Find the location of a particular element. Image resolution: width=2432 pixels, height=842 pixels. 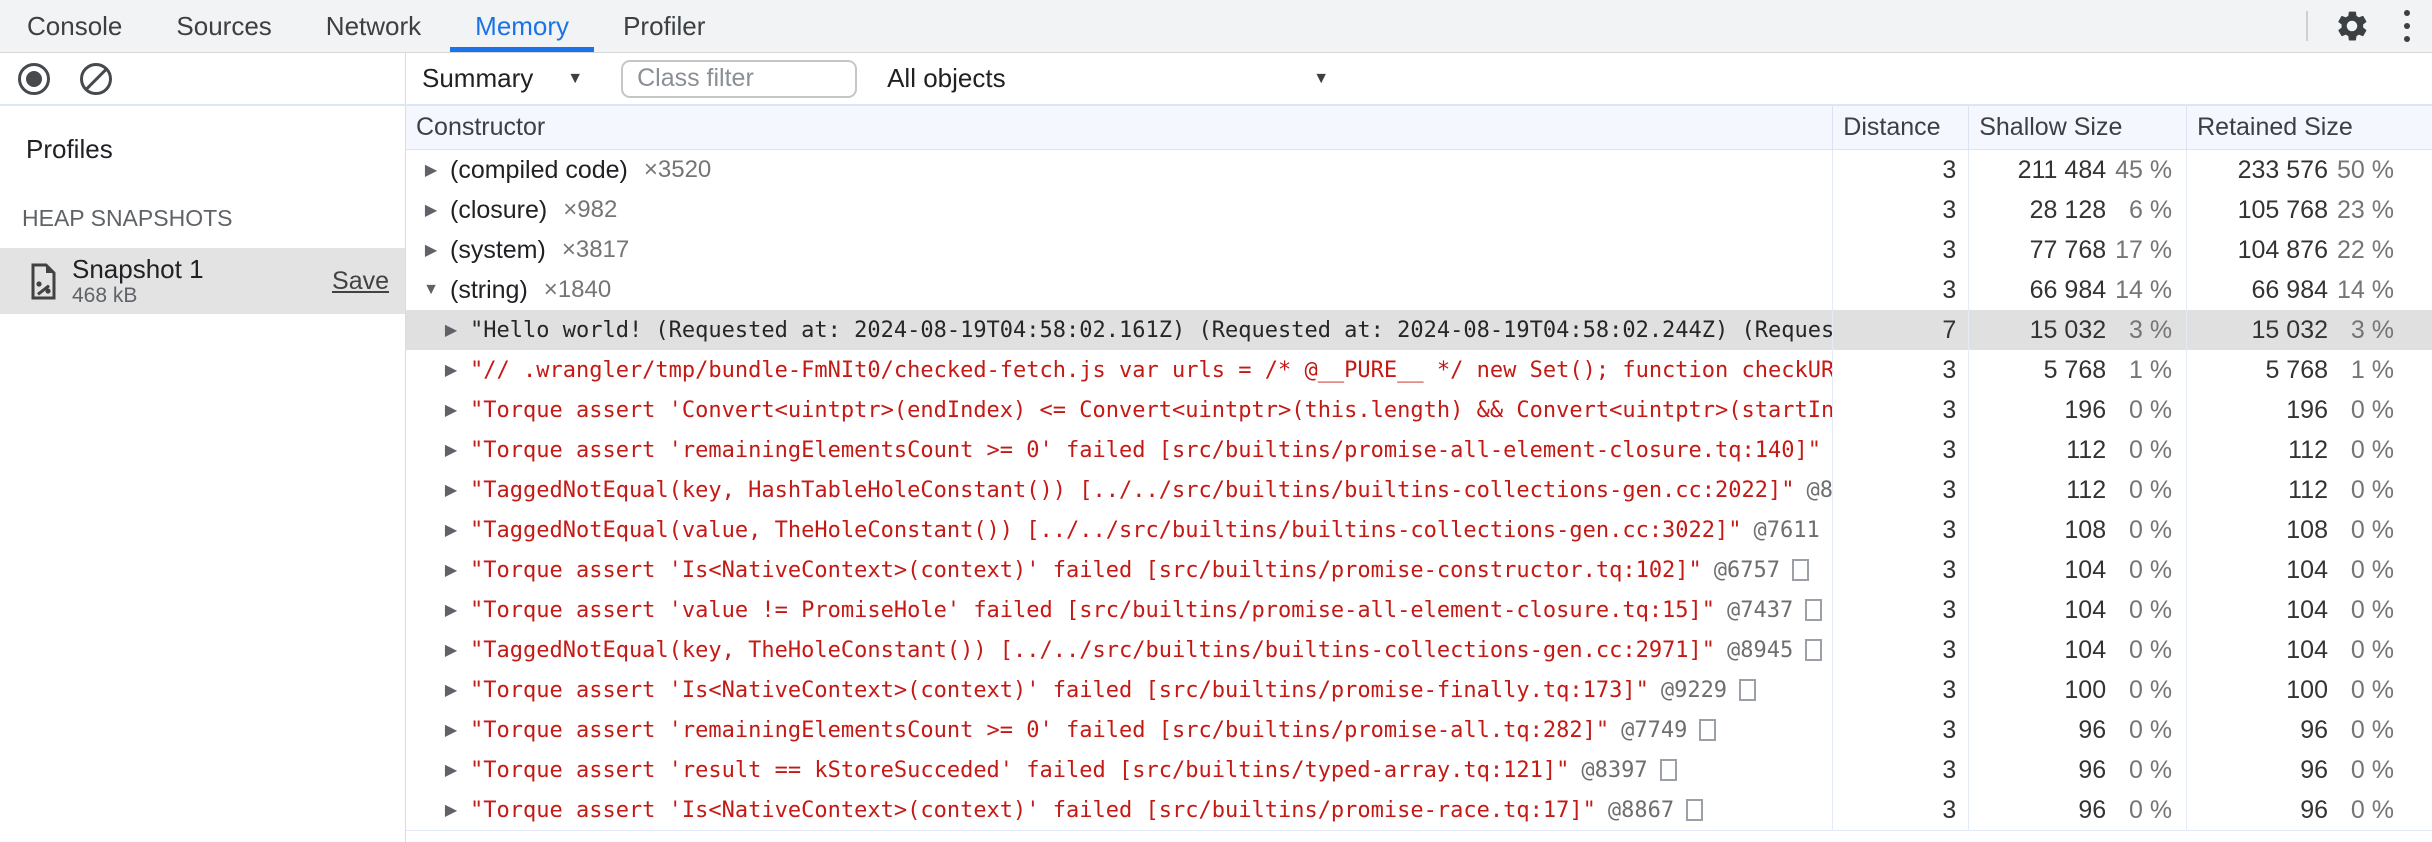

table-row: ▼ (string) ×1840 3 66 984 14 % 66 984 14 % is located at coordinates (1419, 290).